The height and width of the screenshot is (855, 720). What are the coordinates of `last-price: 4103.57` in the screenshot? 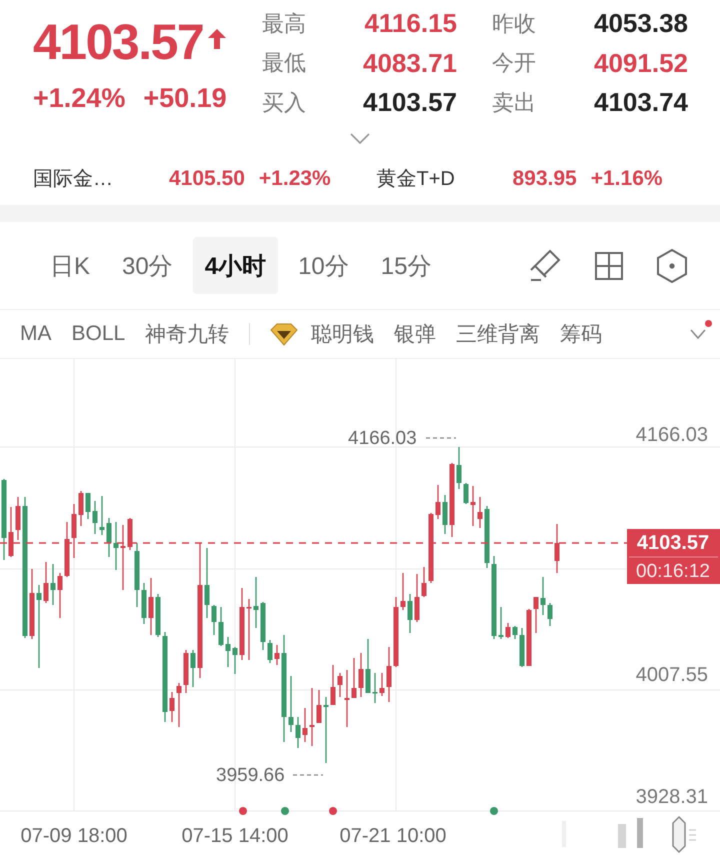 It's located at (118, 42).